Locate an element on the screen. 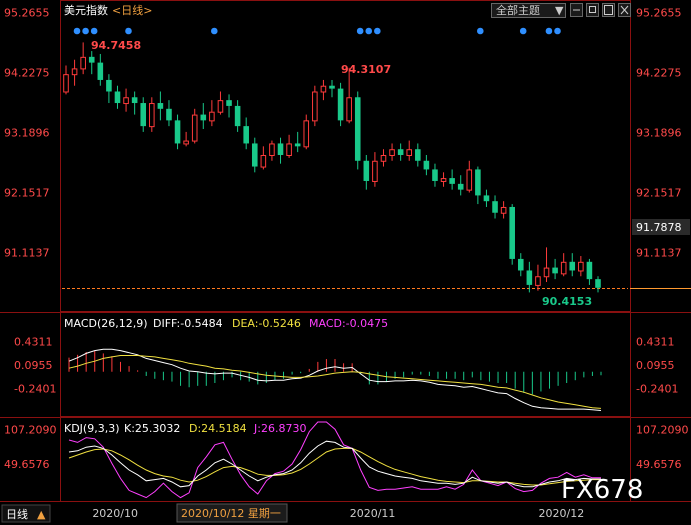 This screenshot has height=525, width=691. price-axis-left: 95.2655 94.2275 93.1896 92.1517 91.1137 is located at coordinates (27, 133).